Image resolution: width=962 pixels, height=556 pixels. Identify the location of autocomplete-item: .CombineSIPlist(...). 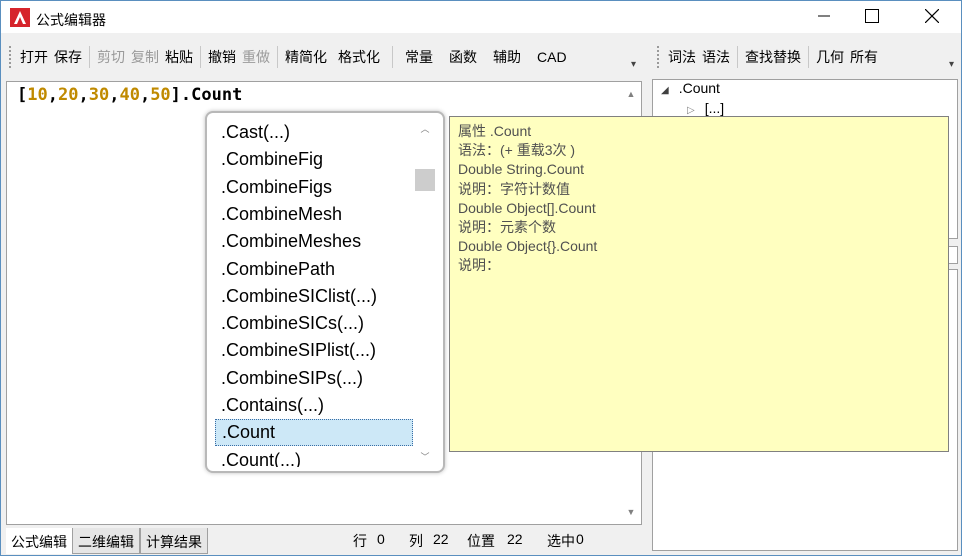
(314, 350).